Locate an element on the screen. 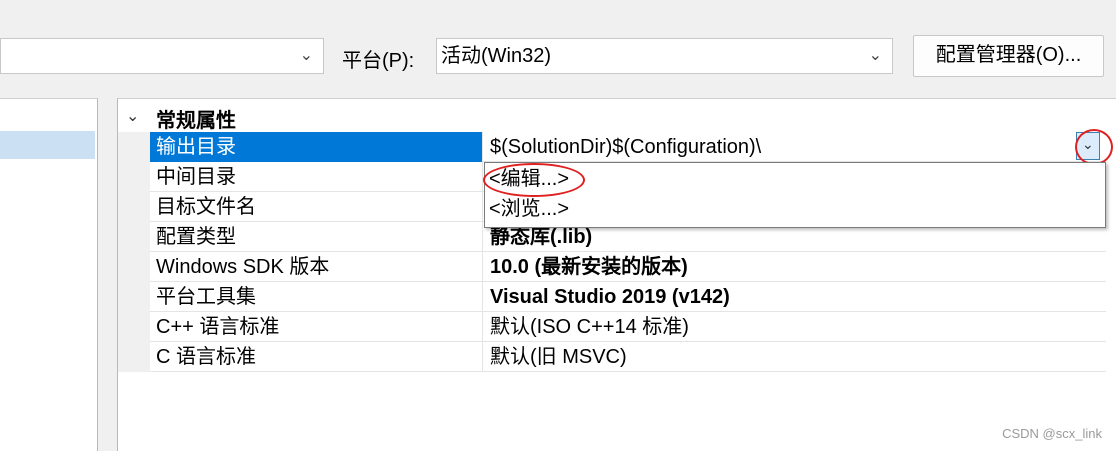 The image size is (1116, 451). tree-selected-item is located at coordinates (47, 145).